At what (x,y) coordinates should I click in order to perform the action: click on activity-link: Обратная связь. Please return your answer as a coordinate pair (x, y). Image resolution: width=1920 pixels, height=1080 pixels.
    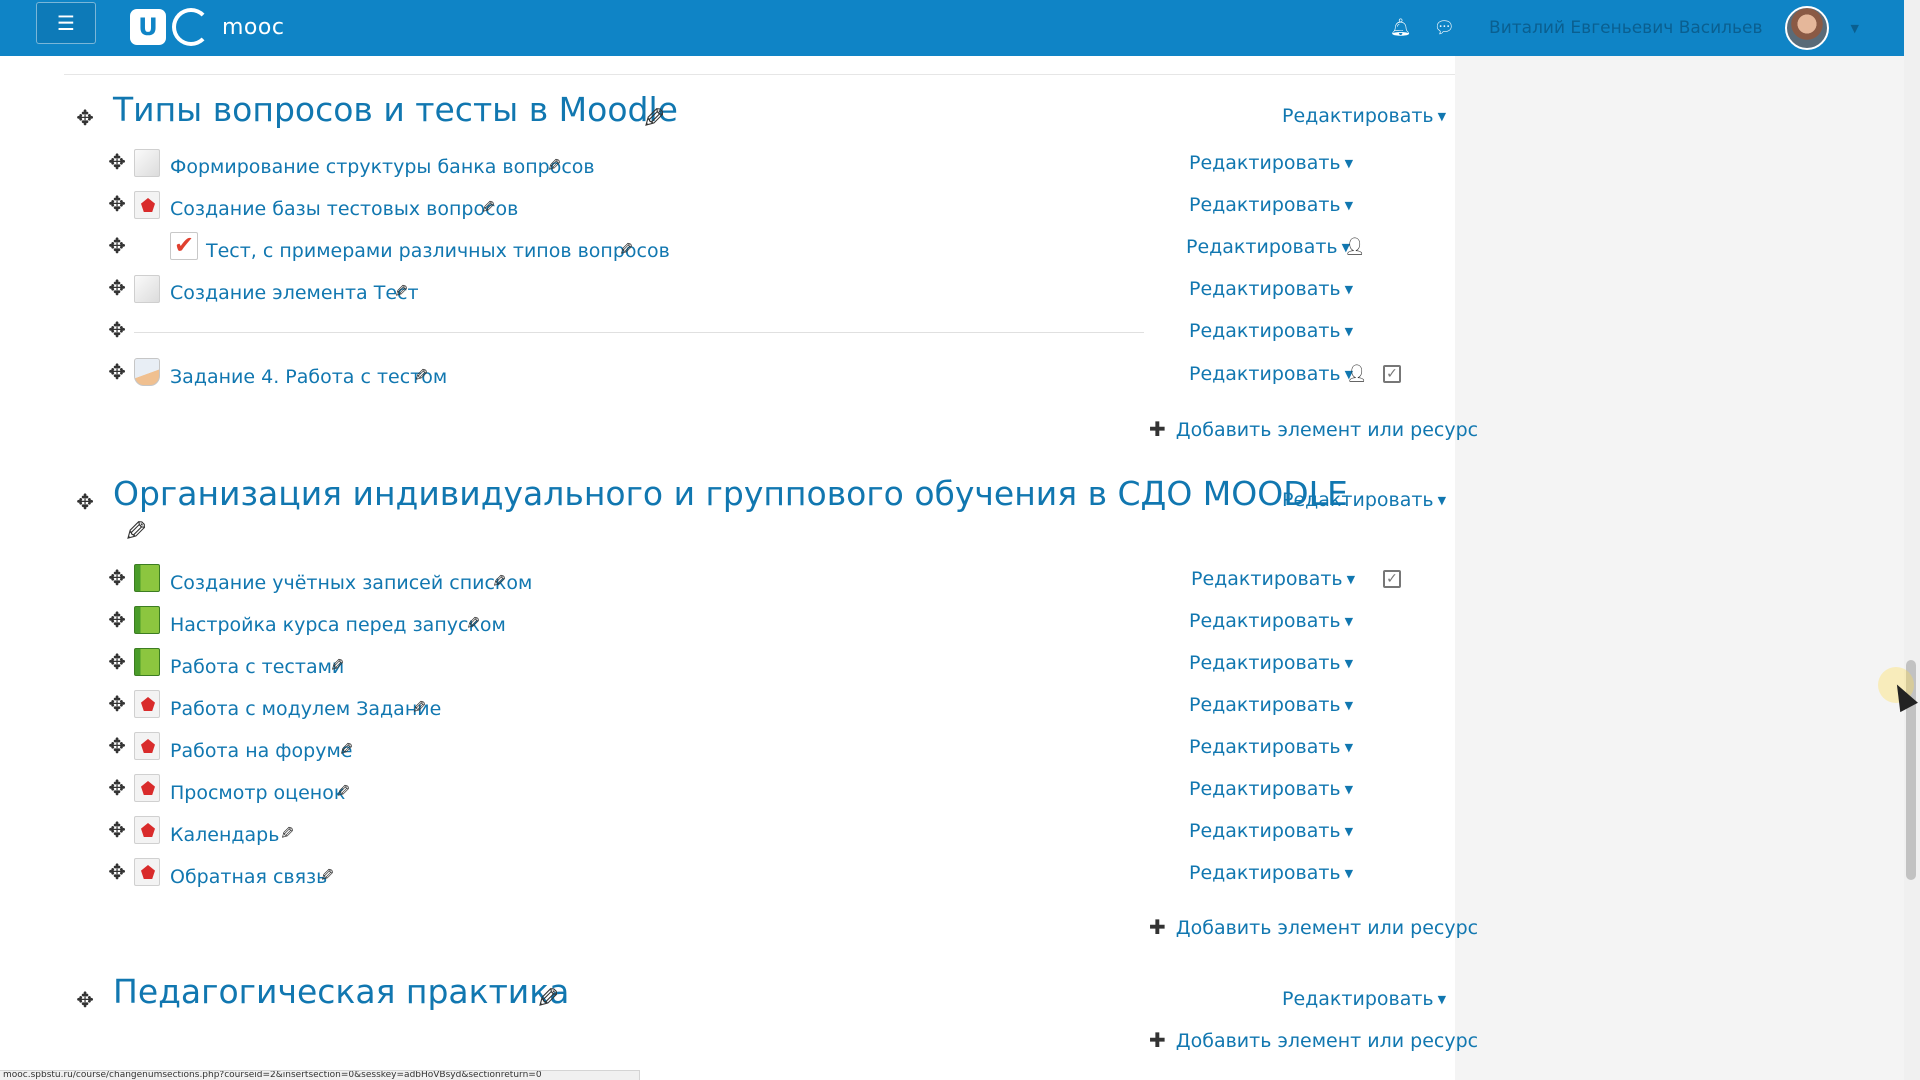
    Looking at the image, I should click on (248, 877).